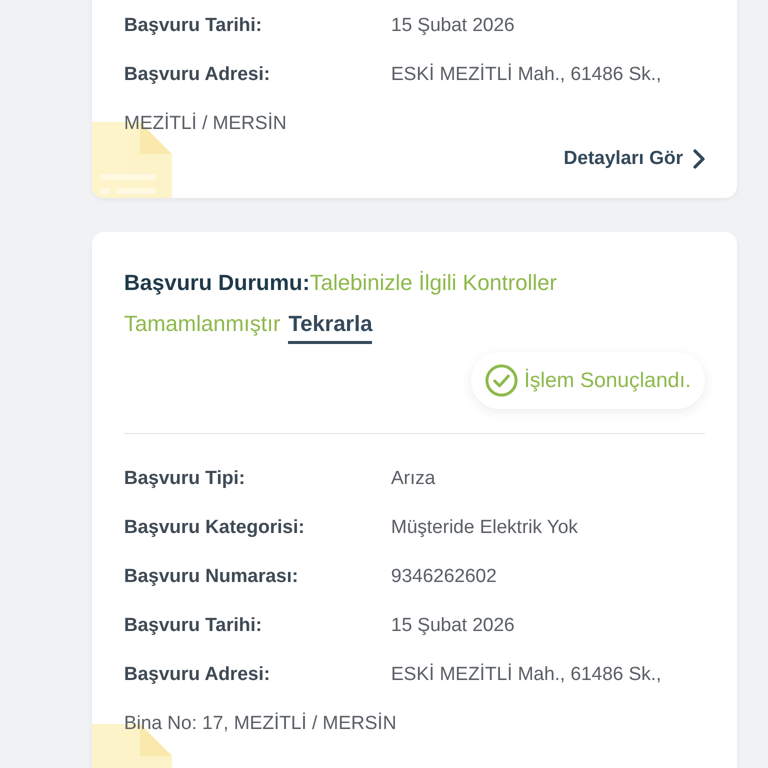 This screenshot has width=768, height=768. What do you see at coordinates (215, 528) in the screenshot?
I see `field-label: Başvuru Kategorisi:` at bounding box center [215, 528].